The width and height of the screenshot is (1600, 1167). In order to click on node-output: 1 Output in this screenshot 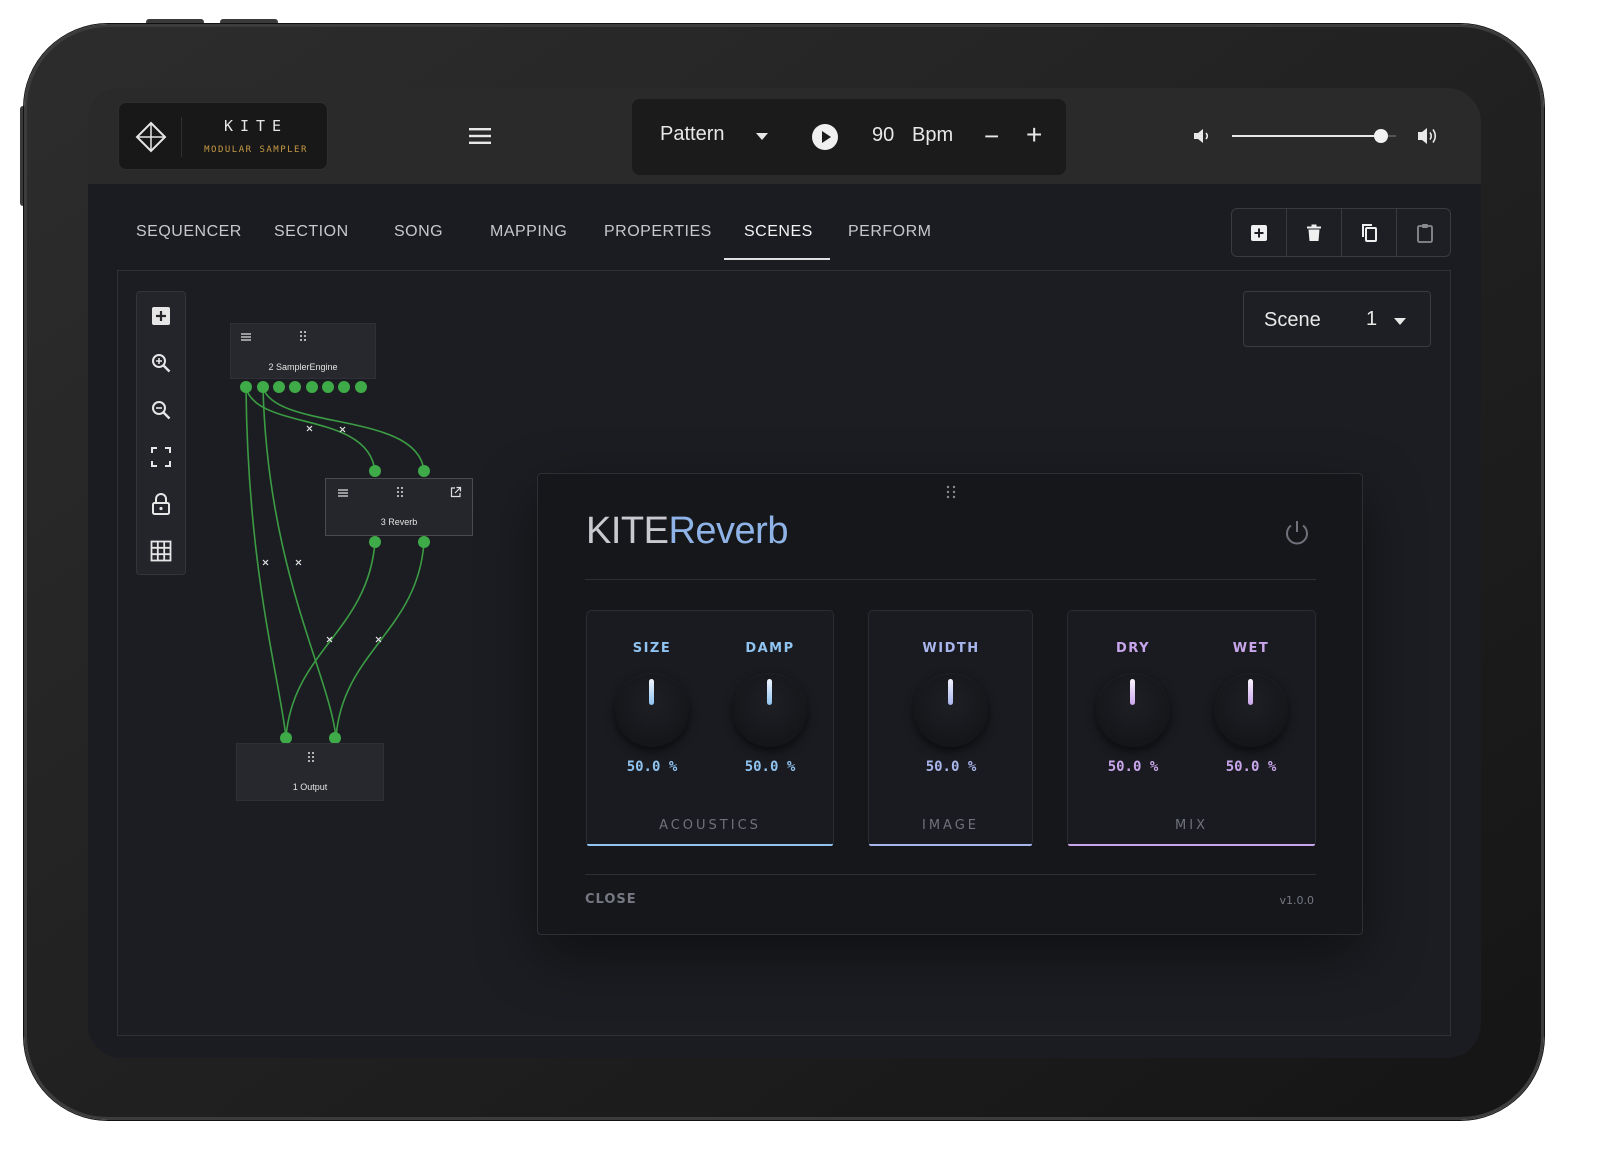, I will do `click(310, 772)`.